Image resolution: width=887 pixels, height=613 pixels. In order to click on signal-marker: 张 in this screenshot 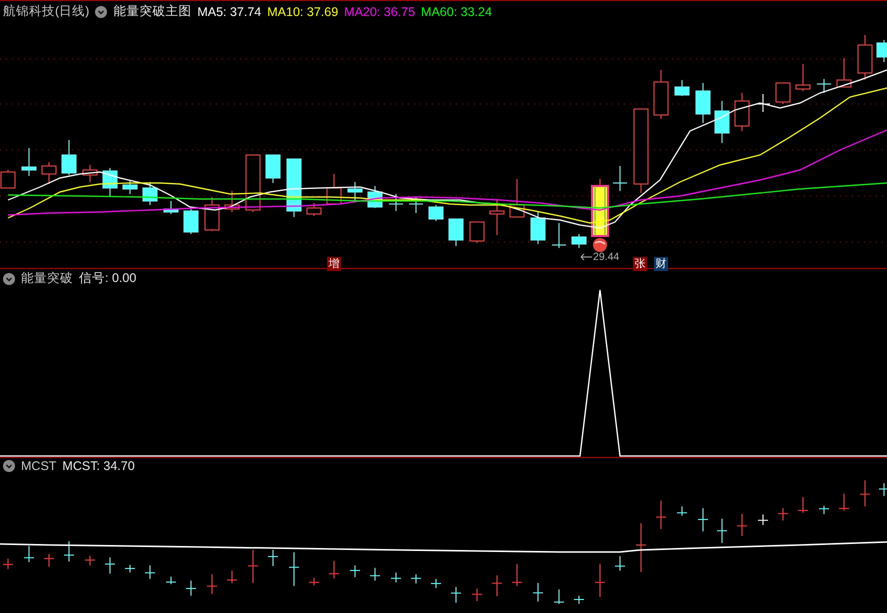, I will do `click(640, 264)`.